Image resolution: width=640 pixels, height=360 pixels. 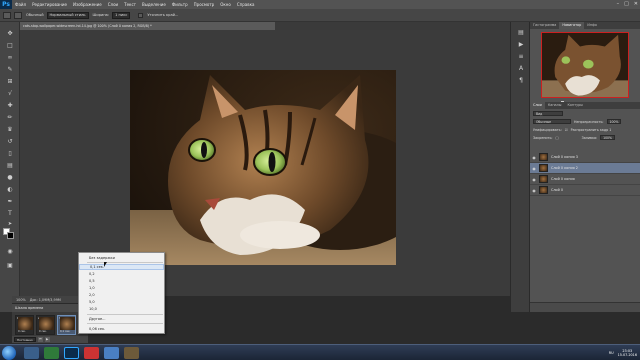 What do you see at coordinates (548, 113) in the screenshot?
I see `kind-filter-select: Вид` at bounding box center [548, 113].